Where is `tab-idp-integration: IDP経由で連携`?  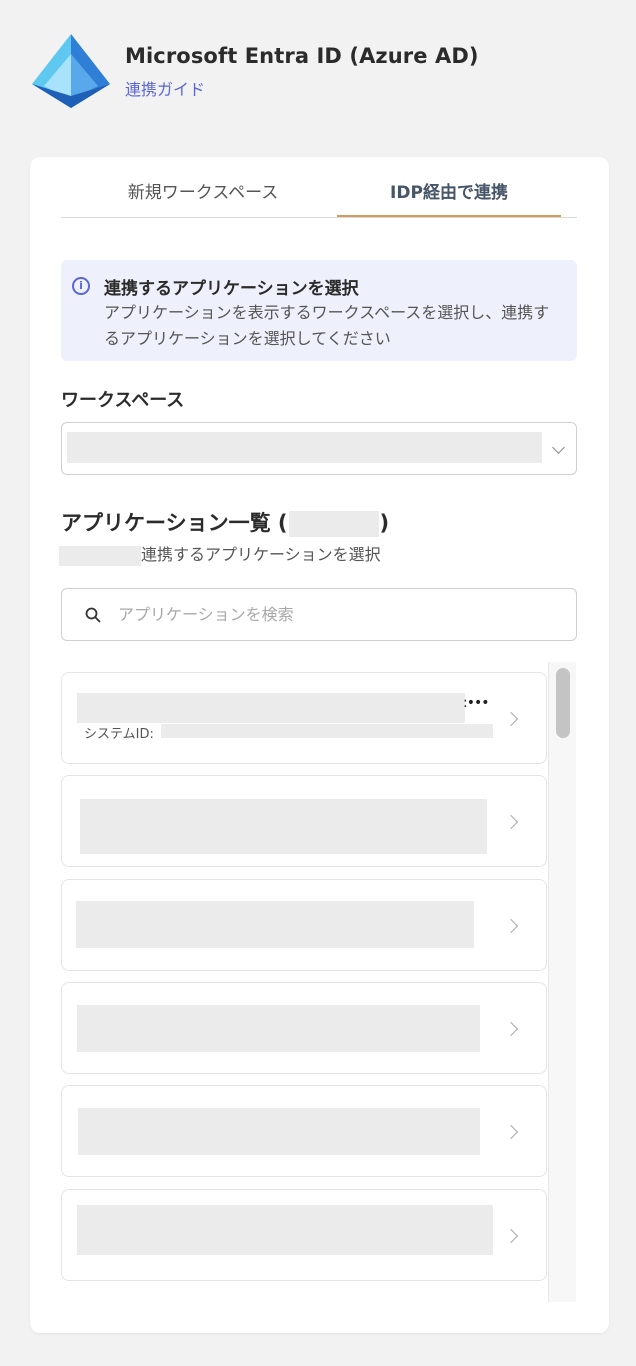
tab-idp-integration: IDP経由で連携 is located at coordinates (449, 187).